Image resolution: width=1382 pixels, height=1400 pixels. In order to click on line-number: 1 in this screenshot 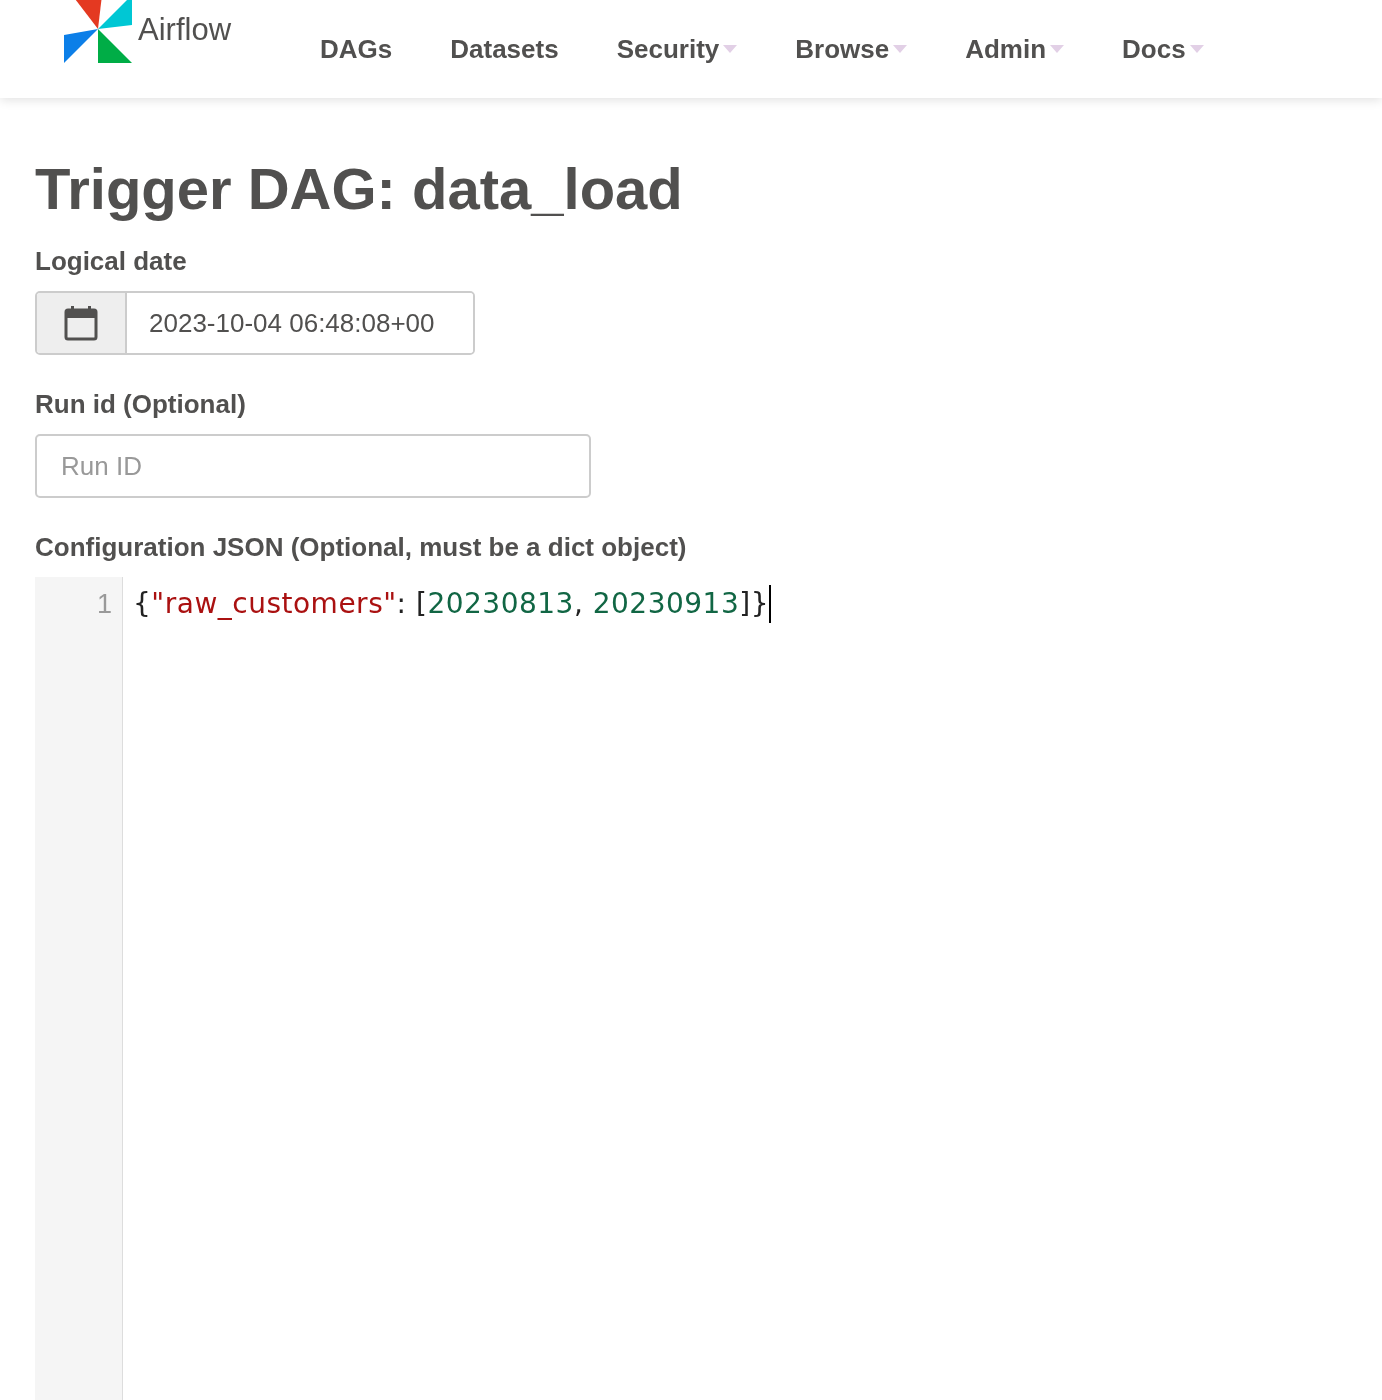, I will do `click(103, 604)`.